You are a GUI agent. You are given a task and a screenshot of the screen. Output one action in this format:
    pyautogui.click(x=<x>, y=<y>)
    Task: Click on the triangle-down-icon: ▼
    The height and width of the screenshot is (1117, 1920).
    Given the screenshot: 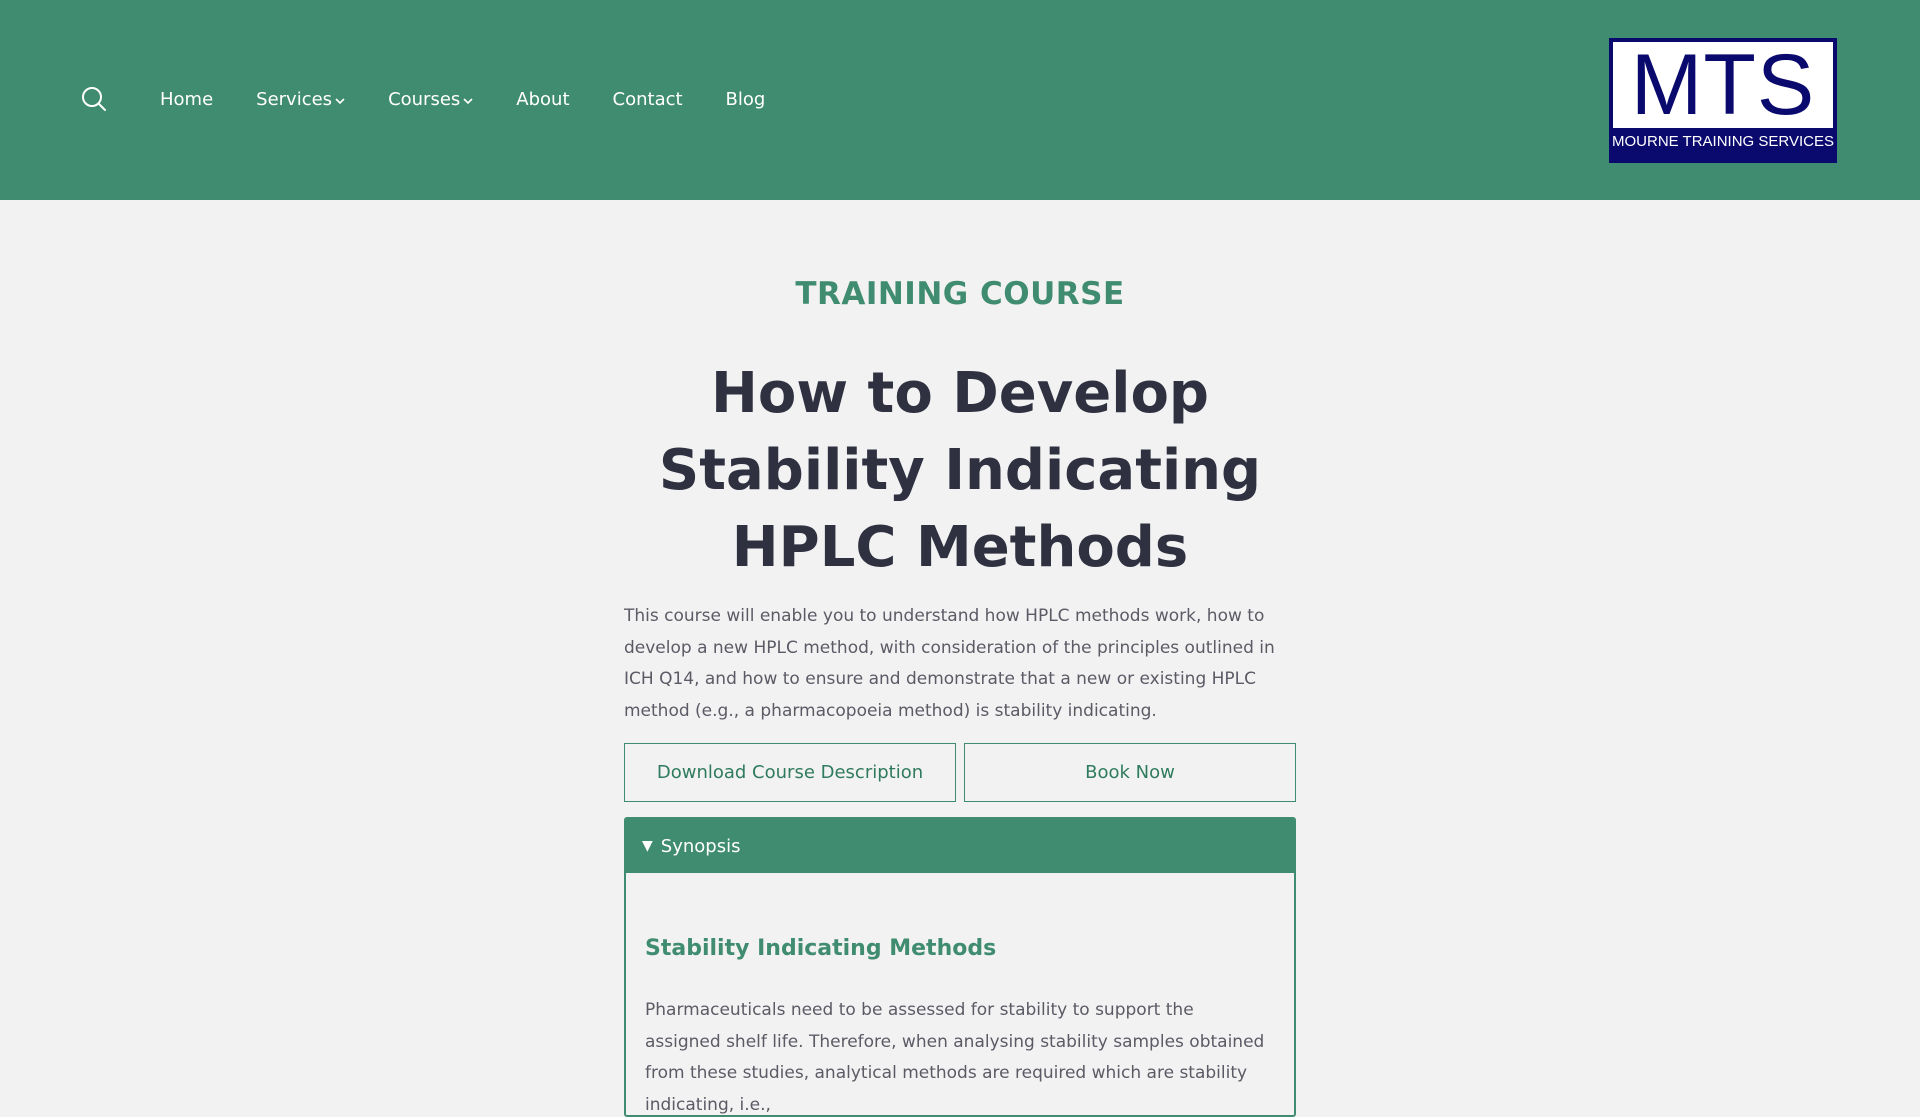 What is the action you would take?
    pyautogui.click(x=647, y=846)
    